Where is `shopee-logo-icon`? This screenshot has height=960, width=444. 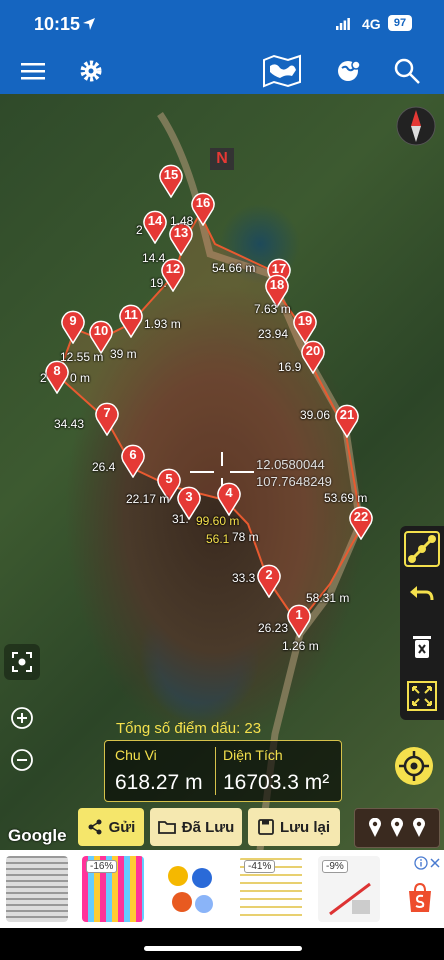 shopee-logo-icon is located at coordinates (420, 897).